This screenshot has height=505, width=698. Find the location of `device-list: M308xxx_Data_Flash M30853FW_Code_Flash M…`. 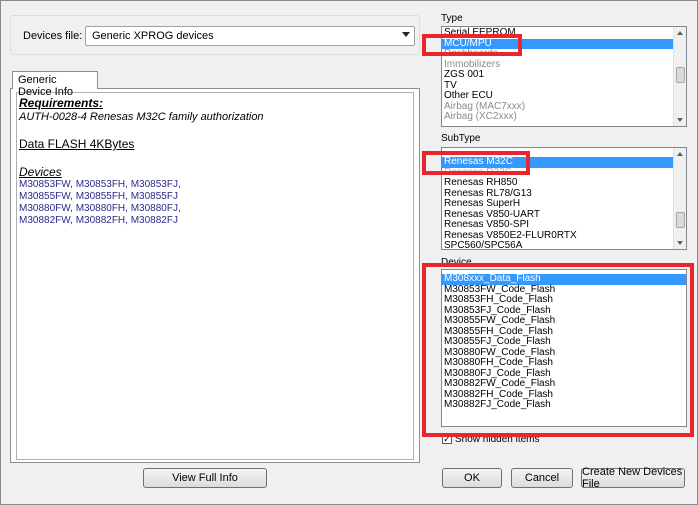

device-list: M308xxx_Data_Flash M30853FW_Code_Flash M… is located at coordinates (564, 348).